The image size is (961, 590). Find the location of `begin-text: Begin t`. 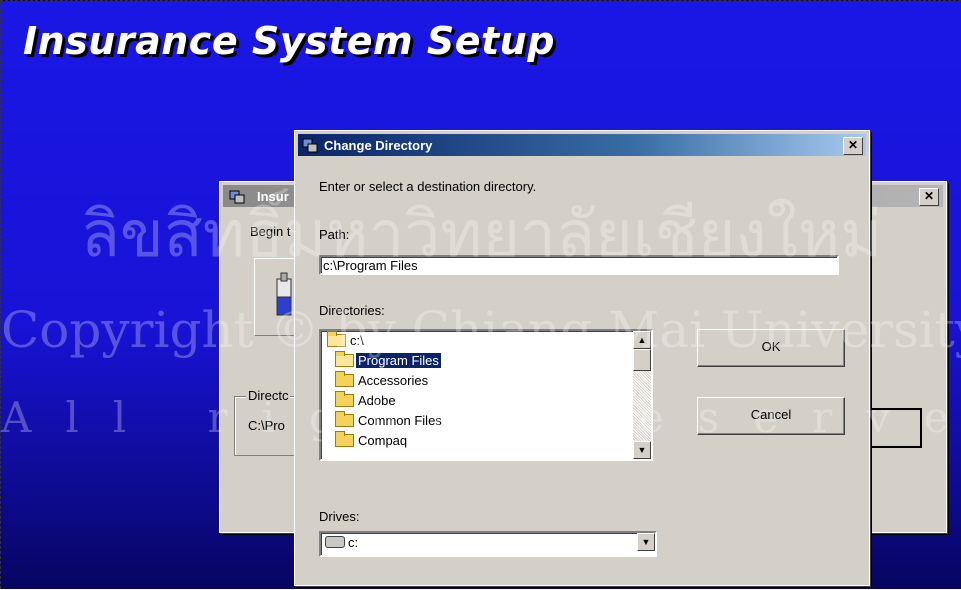

begin-text: Begin t is located at coordinates (270, 231).